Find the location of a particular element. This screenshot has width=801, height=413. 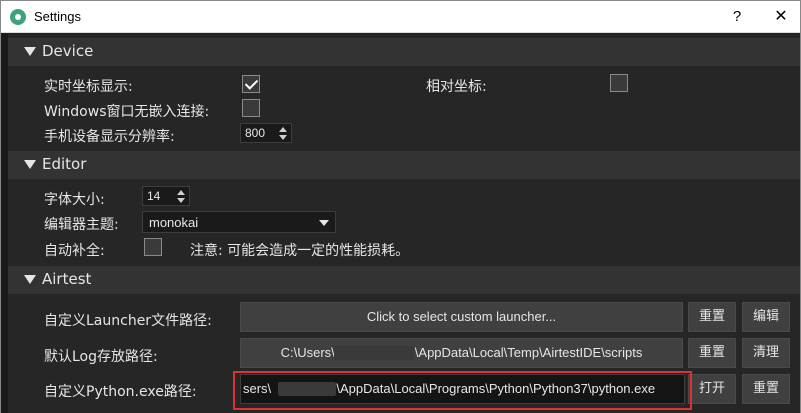

font-size-value: 14 is located at coordinates (154, 196).